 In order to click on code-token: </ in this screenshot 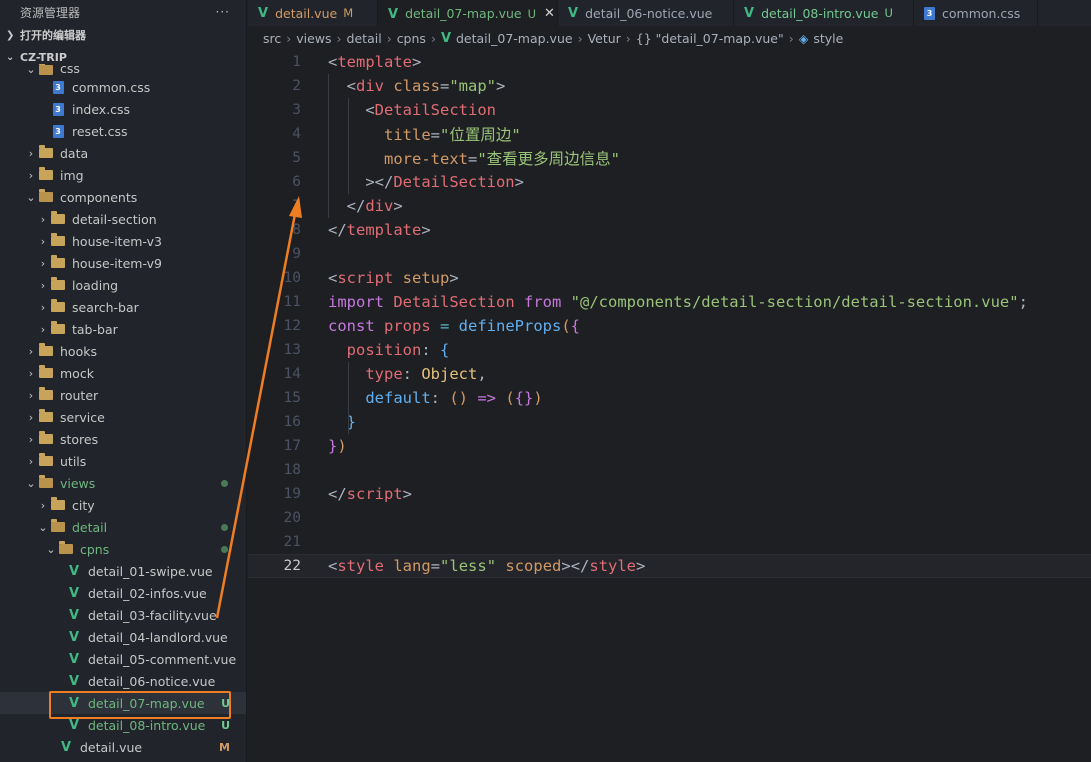, I will do `click(337, 494)`.